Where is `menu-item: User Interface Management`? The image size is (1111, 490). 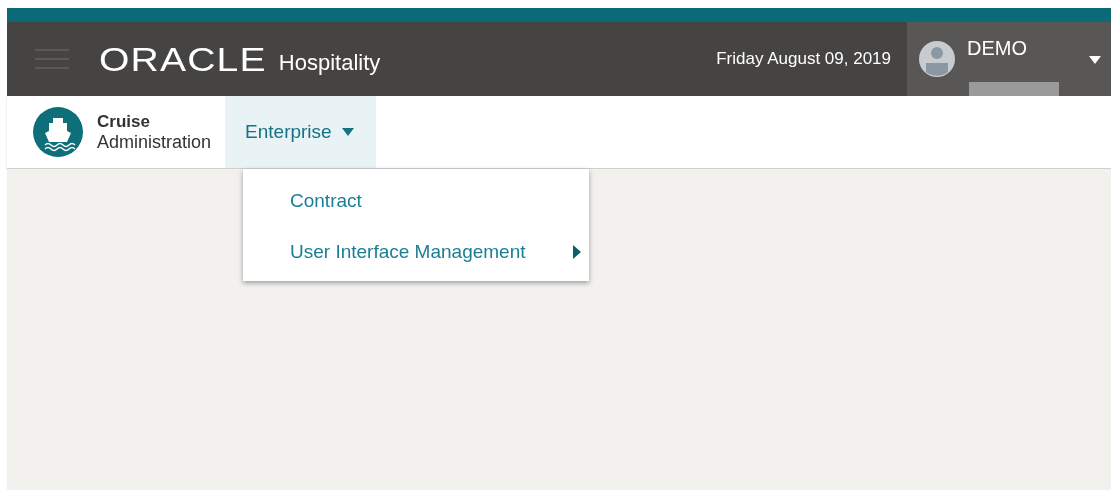
menu-item: User Interface Management is located at coordinates (416, 251).